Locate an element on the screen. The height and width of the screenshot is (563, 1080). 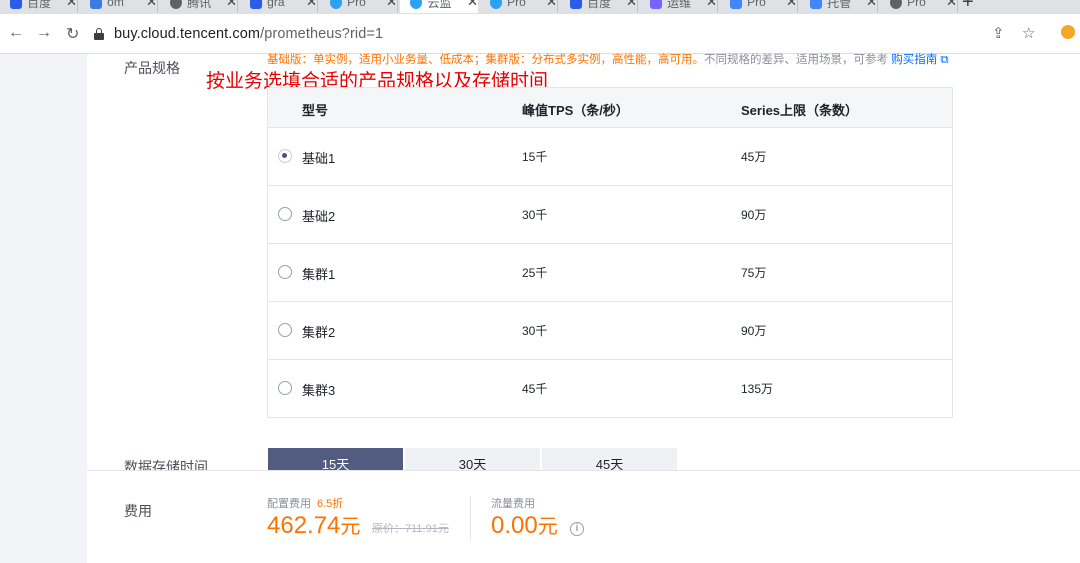
column-header-series: Series上限（条数） is located at coordinates (800, 110).